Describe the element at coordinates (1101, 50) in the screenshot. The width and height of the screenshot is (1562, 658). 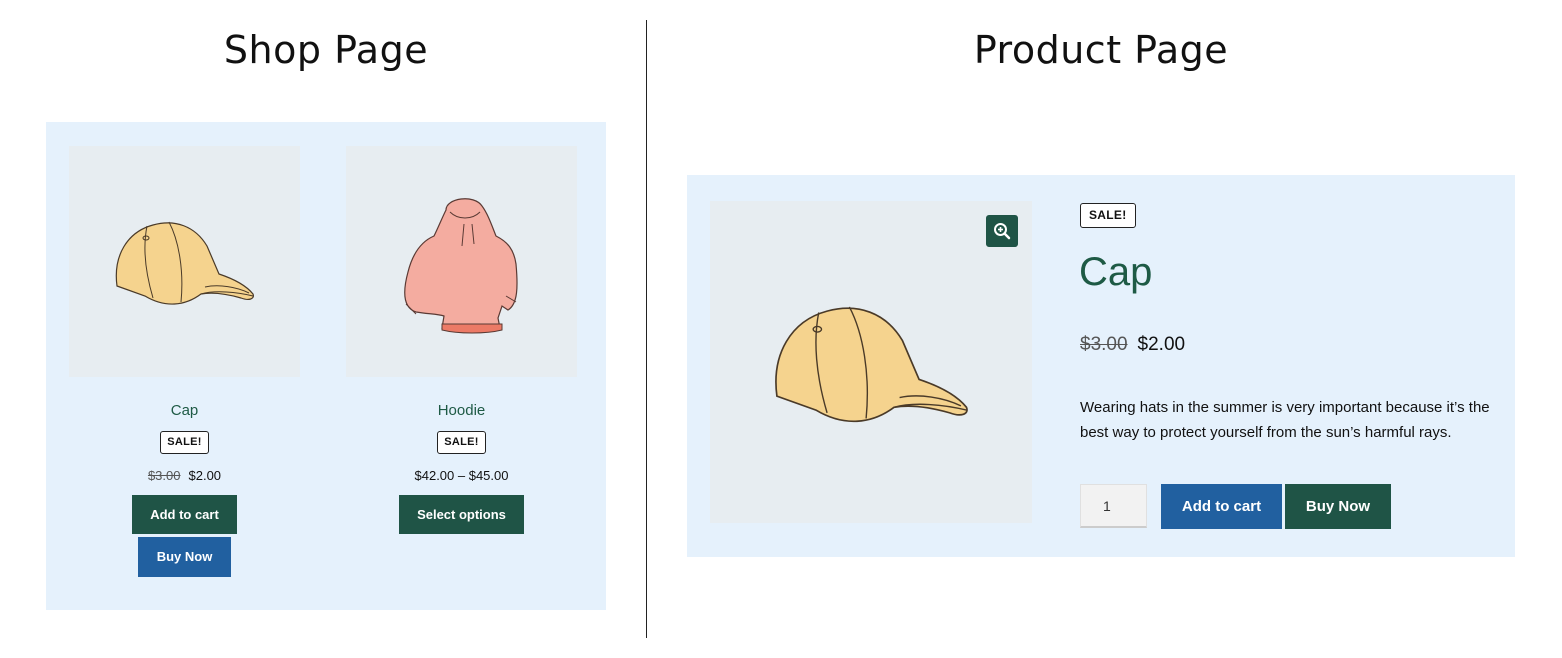
I see `product-page-heading: Product Page` at that location.